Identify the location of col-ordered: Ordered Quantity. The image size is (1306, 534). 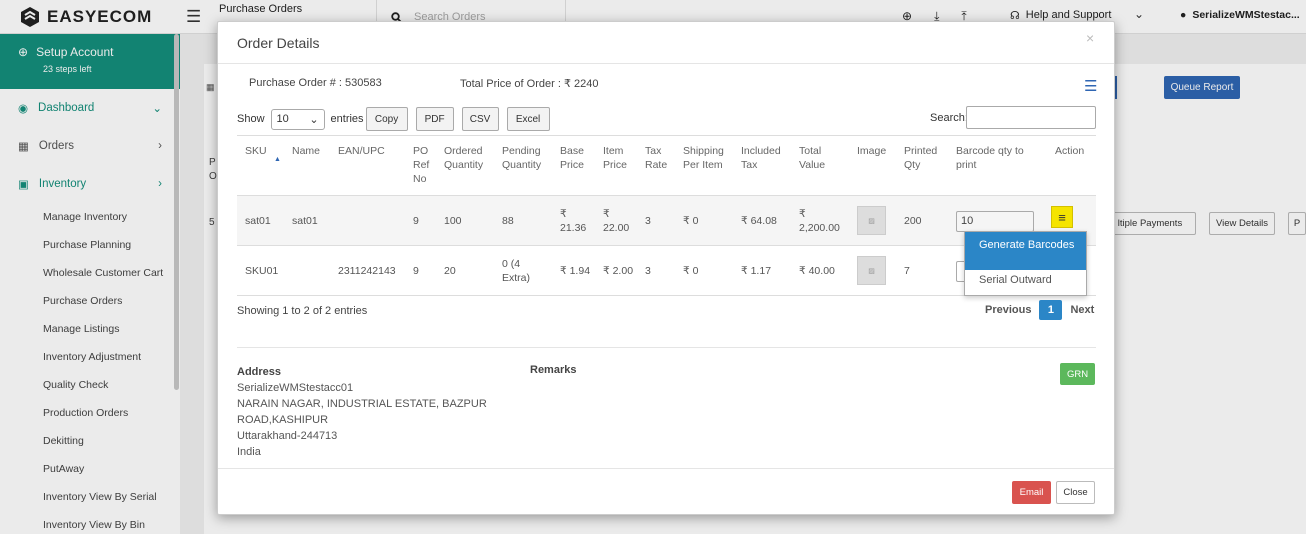
(470, 158).